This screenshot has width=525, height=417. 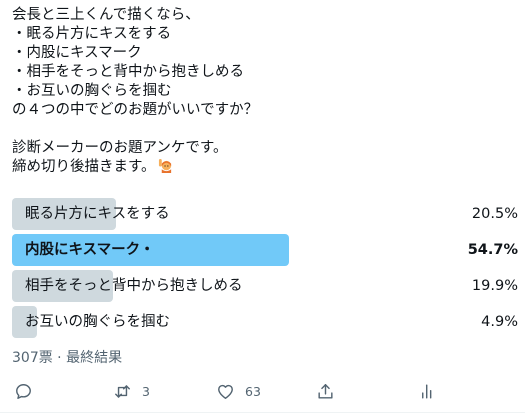 What do you see at coordinates (238, 391) in the screenshot?
I see `like-button: 63` at bounding box center [238, 391].